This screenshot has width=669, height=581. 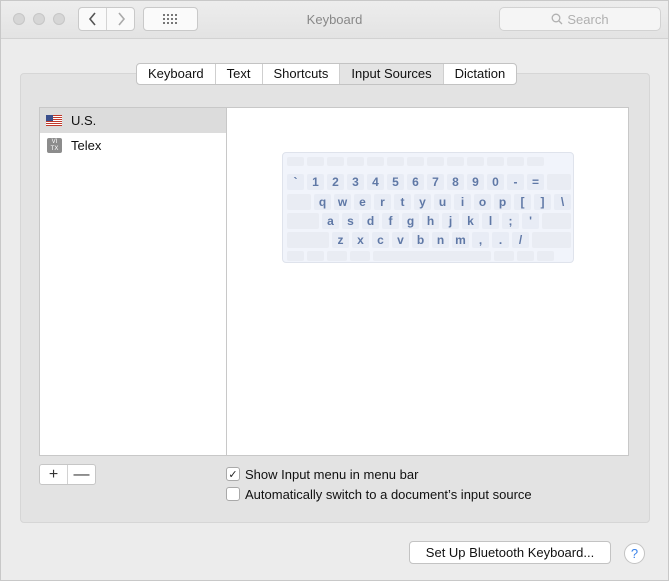 I want to click on us-flag-icon, so click(x=54, y=120).